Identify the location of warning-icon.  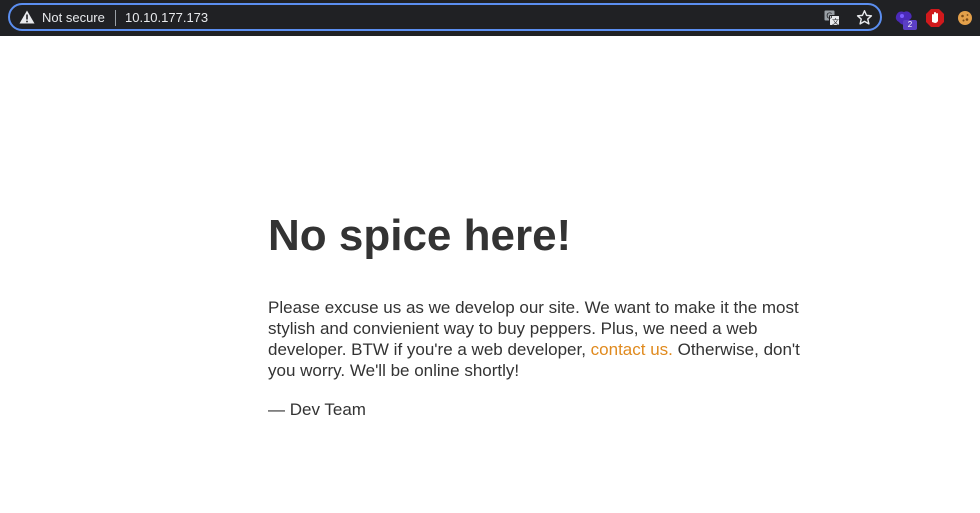
(27, 17).